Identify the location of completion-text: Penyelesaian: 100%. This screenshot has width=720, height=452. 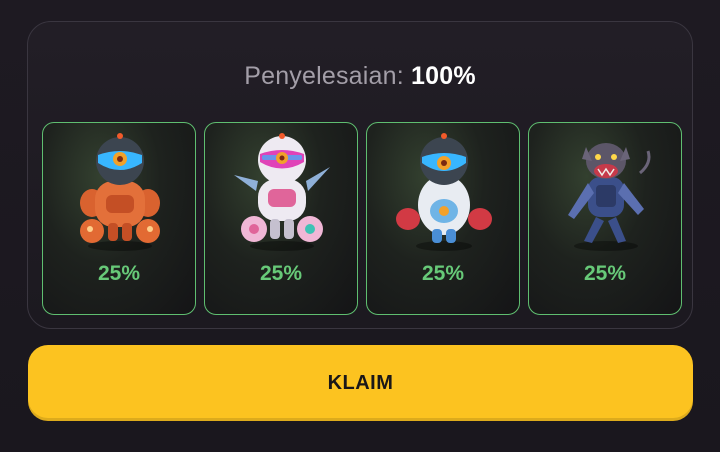
(360, 76).